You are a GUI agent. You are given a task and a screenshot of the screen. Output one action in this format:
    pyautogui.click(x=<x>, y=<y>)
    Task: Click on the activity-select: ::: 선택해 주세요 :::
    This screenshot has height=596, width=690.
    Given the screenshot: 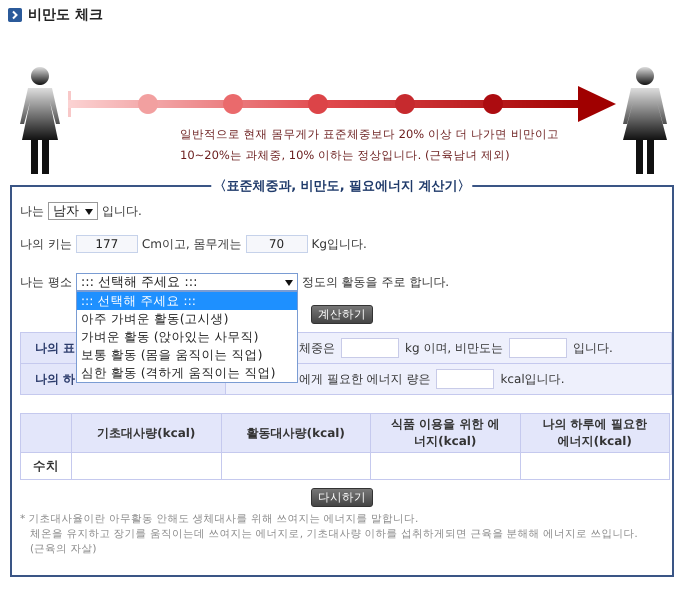 What is the action you would take?
    pyautogui.click(x=187, y=282)
    